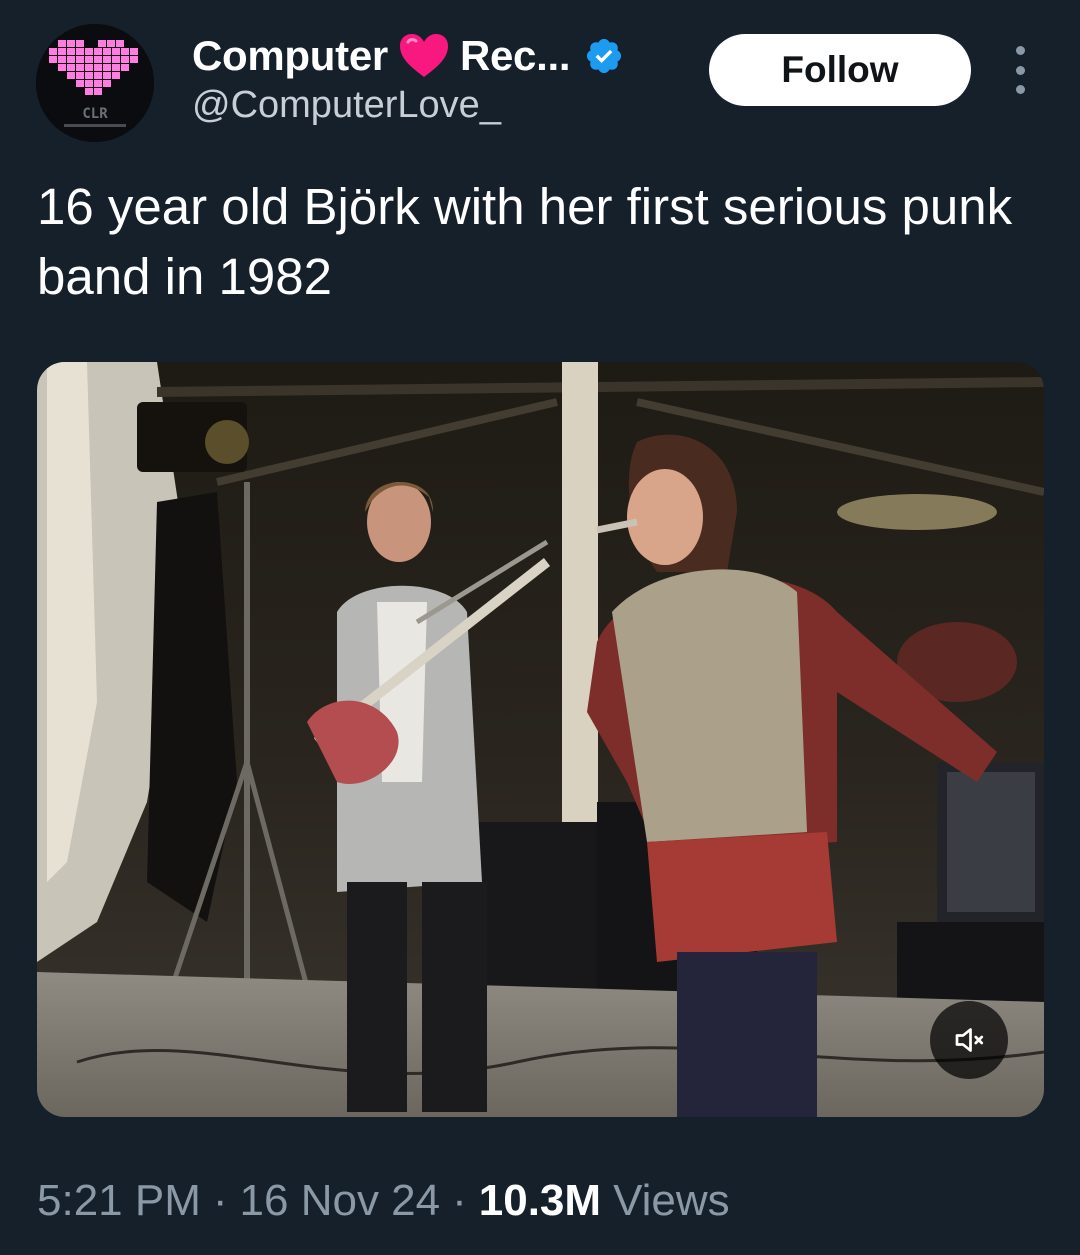 This screenshot has height=1255, width=1080. What do you see at coordinates (95, 114) in the screenshot?
I see `svg-text: CLR` at bounding box center [95, 114].